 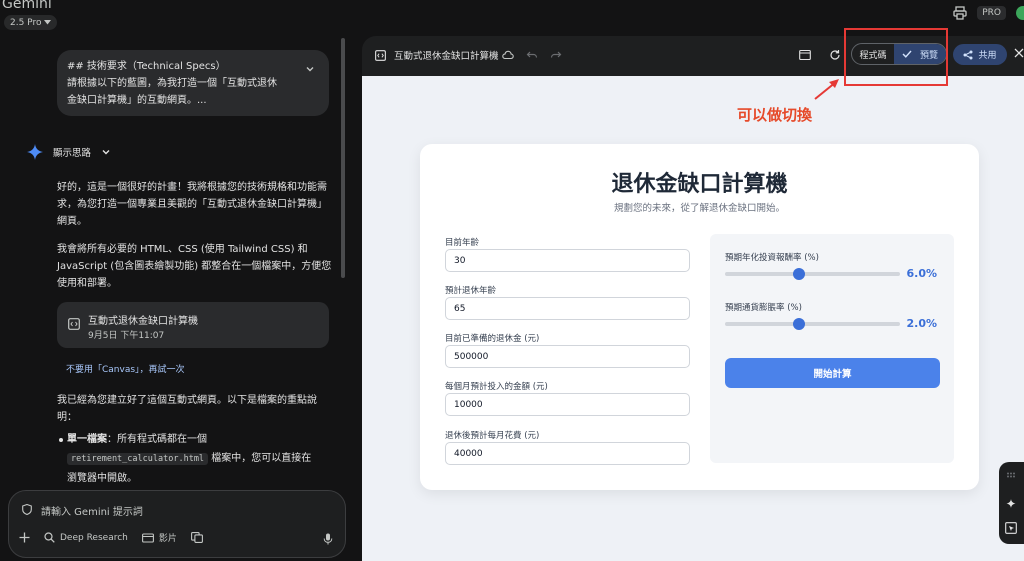 I want to click on slider-label: 預期年化投資報酬率 (%), so click(x=772, y=258).